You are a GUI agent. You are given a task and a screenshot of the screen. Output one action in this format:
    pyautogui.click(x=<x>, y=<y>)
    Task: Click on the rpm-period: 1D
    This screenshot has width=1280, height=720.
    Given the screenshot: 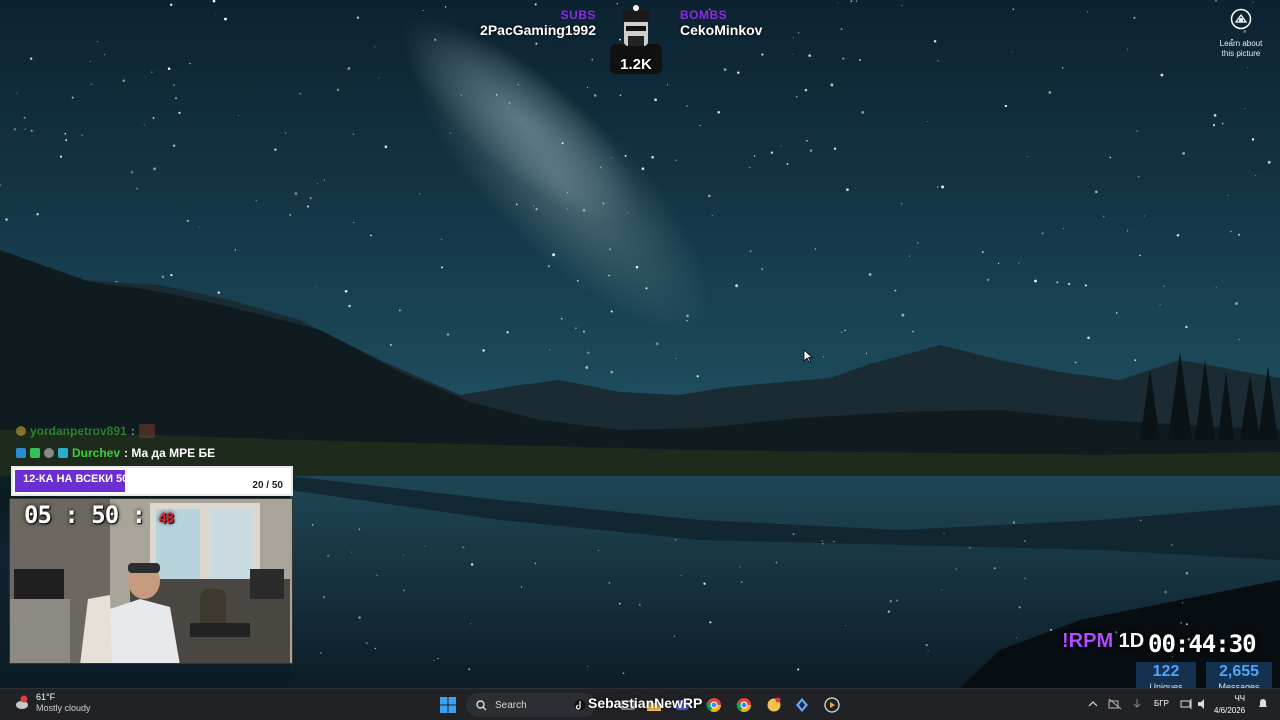 What is the action you would take?
    pyautogui.click(x=1131, y=641)
    